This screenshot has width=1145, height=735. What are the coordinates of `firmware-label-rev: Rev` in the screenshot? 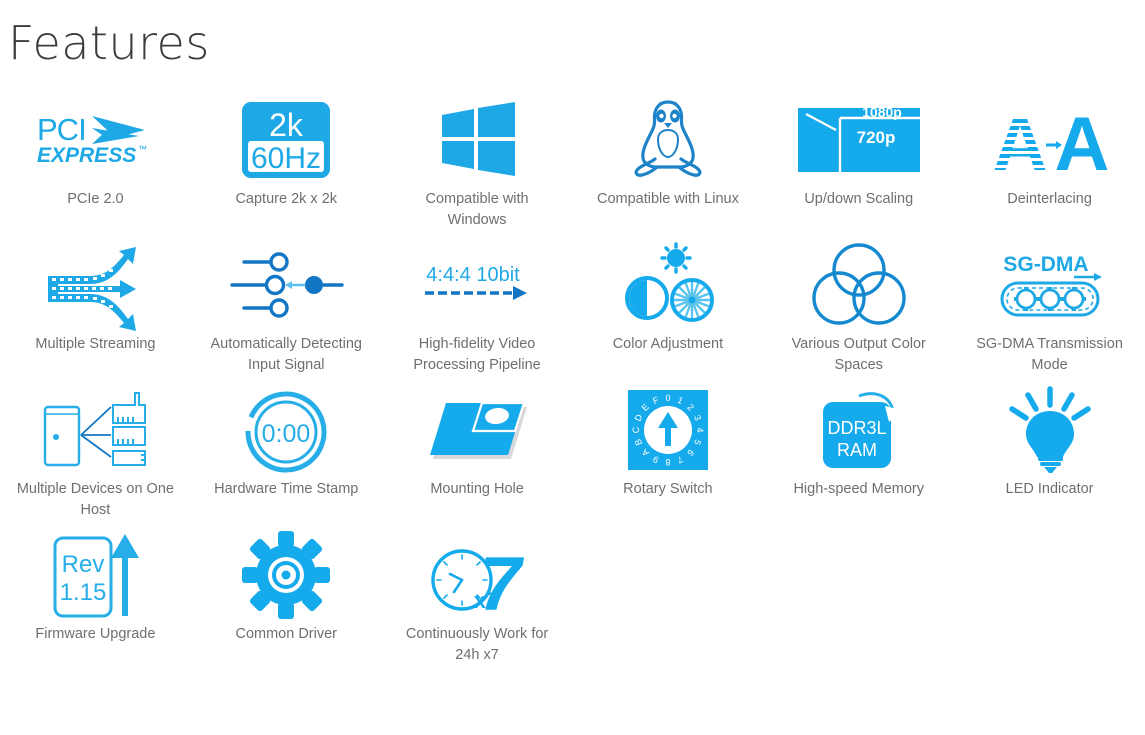 It's located at (83, 564).